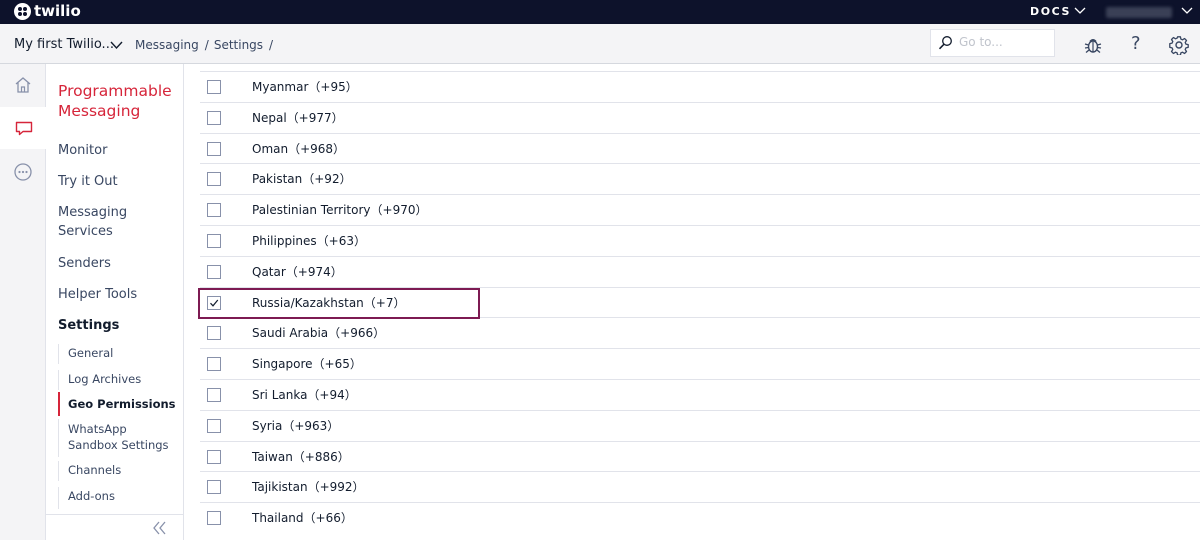 This screenshot has width=1200, height=540. Describe the element at coordinates (121, 438) in the screenshot. I see `subnav-item-whatsapp-sandbox: WhatsApp Sandbox Settings` at that location.